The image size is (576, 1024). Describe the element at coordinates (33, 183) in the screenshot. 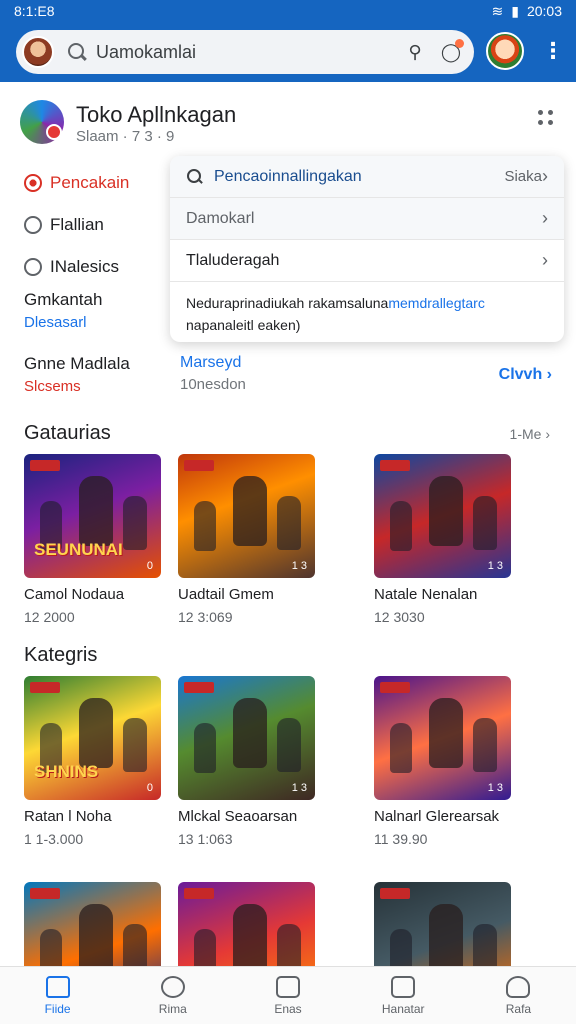

I see `record-icon` at that location.